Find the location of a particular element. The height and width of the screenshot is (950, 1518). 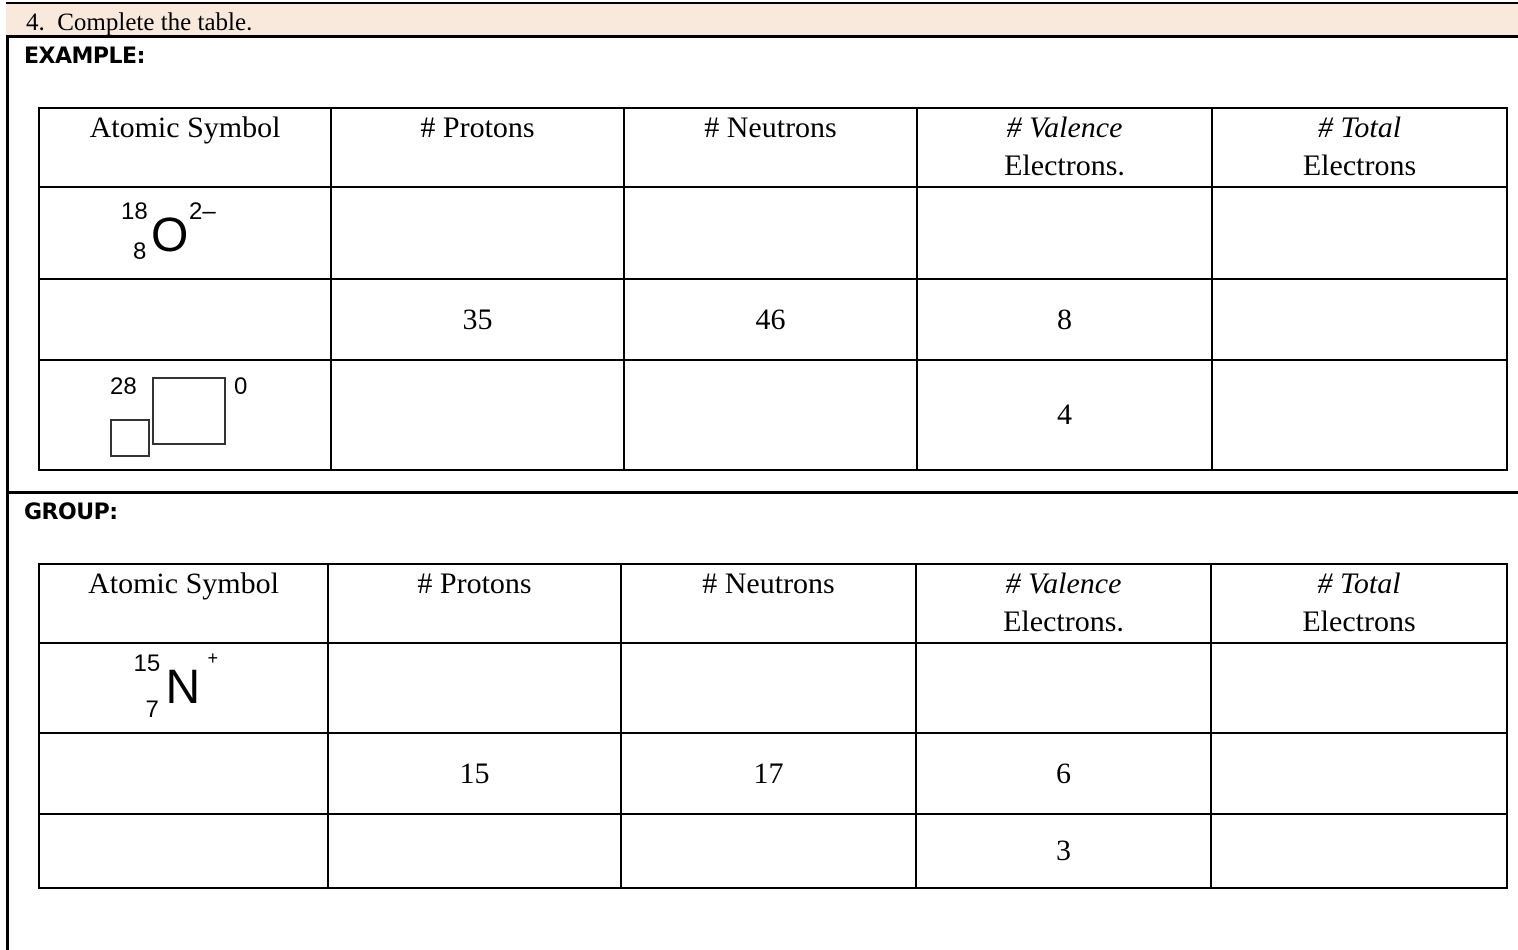

protons-cell: 35 is located at coordinates (477, 319).